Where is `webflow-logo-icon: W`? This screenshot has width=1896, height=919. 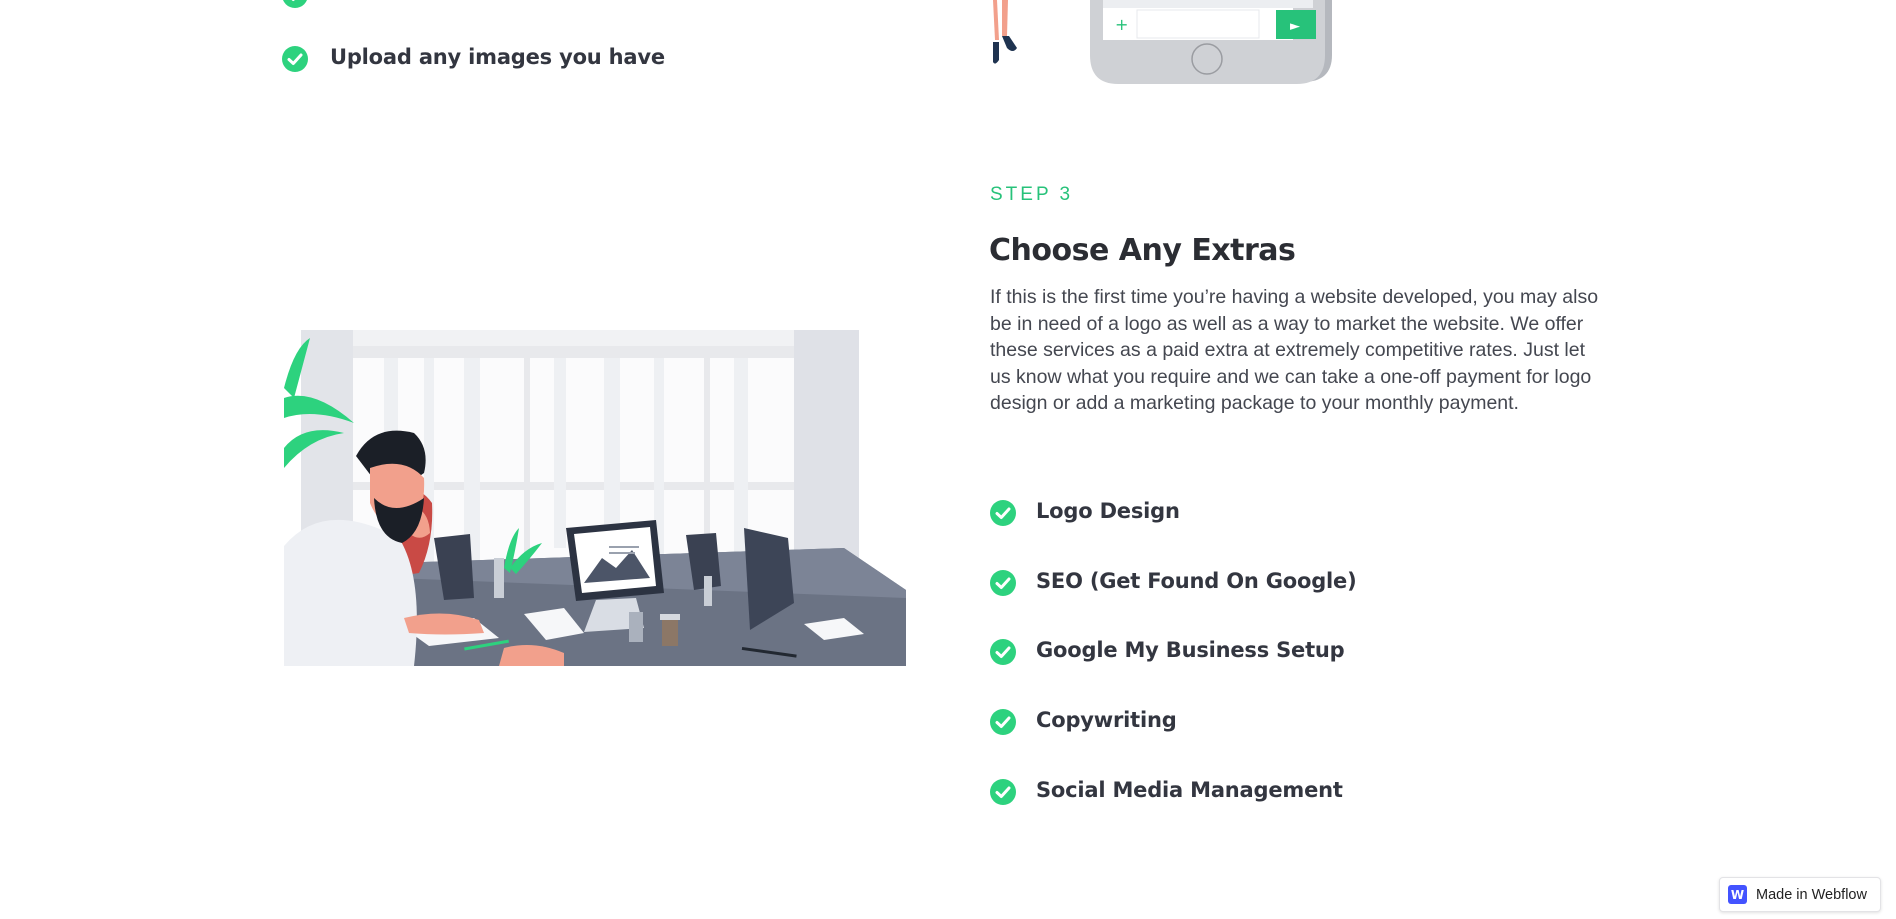 webflow-logo-icon: W is located at coordinates (1737, 894).